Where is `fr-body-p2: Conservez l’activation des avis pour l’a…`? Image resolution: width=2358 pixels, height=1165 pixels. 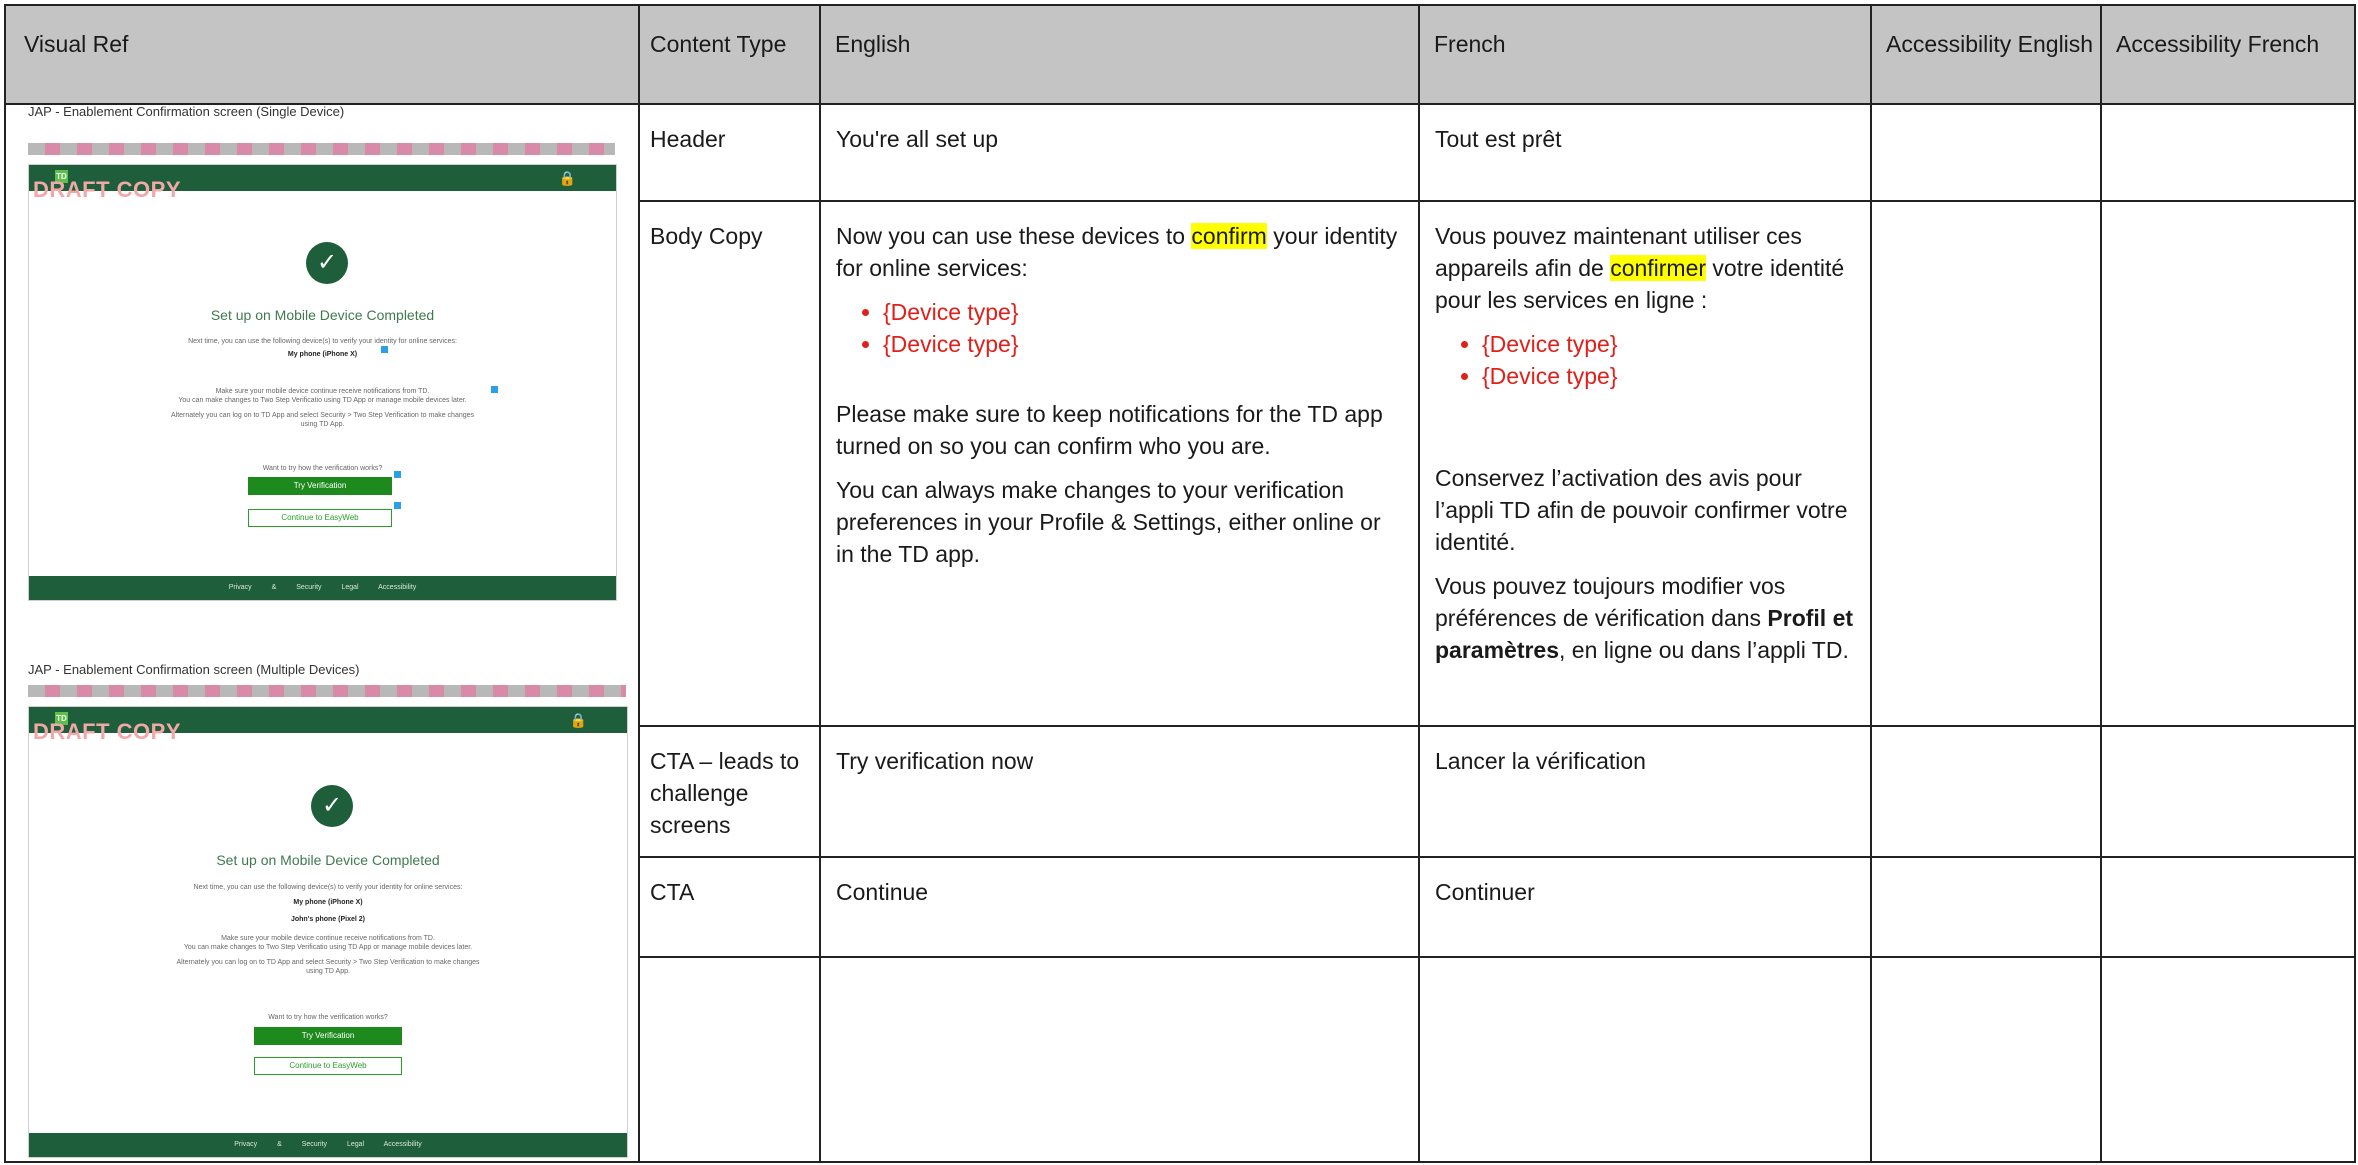
fr-body-p2: Conservez l’activation des avis pour l’a… is located at coordinates (1641, 510).